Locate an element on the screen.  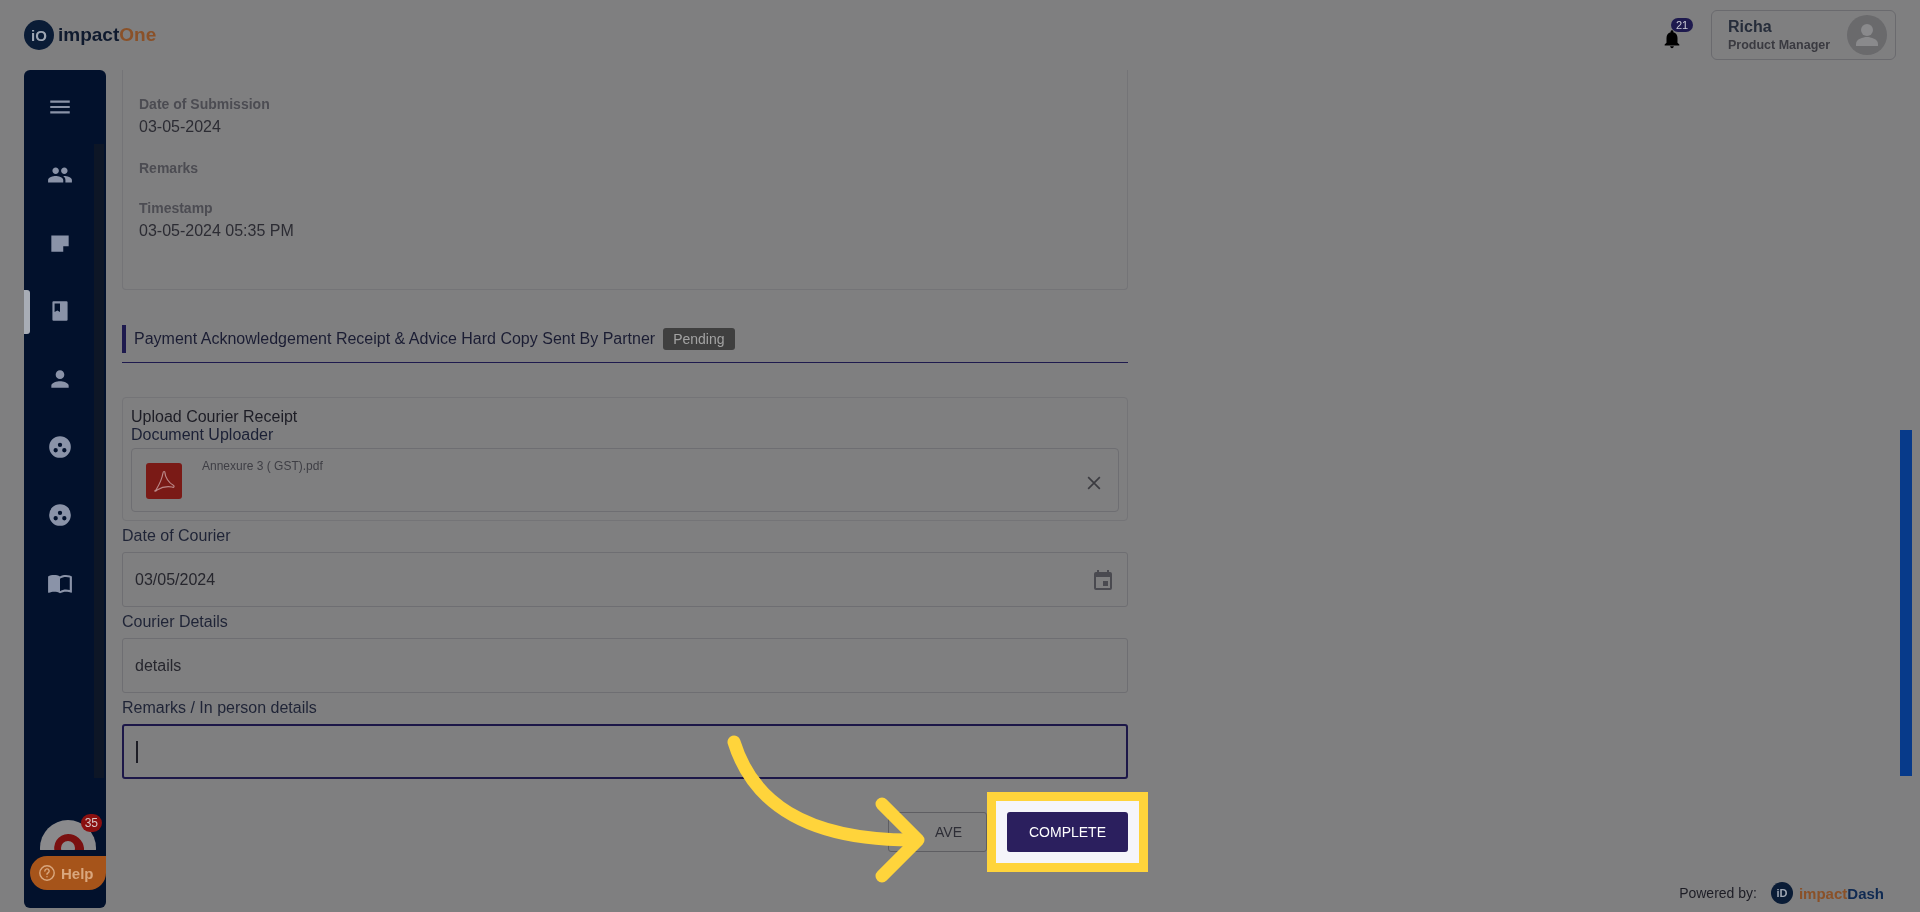
section-title: Payment Acknowledgement Receipt & Advice Hard Copy Sent By Partner is located at coordinates (395, 339).